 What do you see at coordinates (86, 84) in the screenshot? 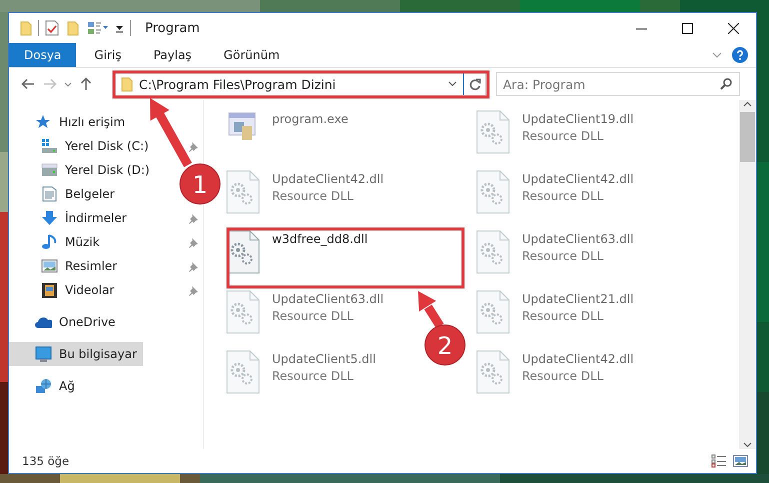
I see `up-arrow-icon` at bounding box center [86, 84].